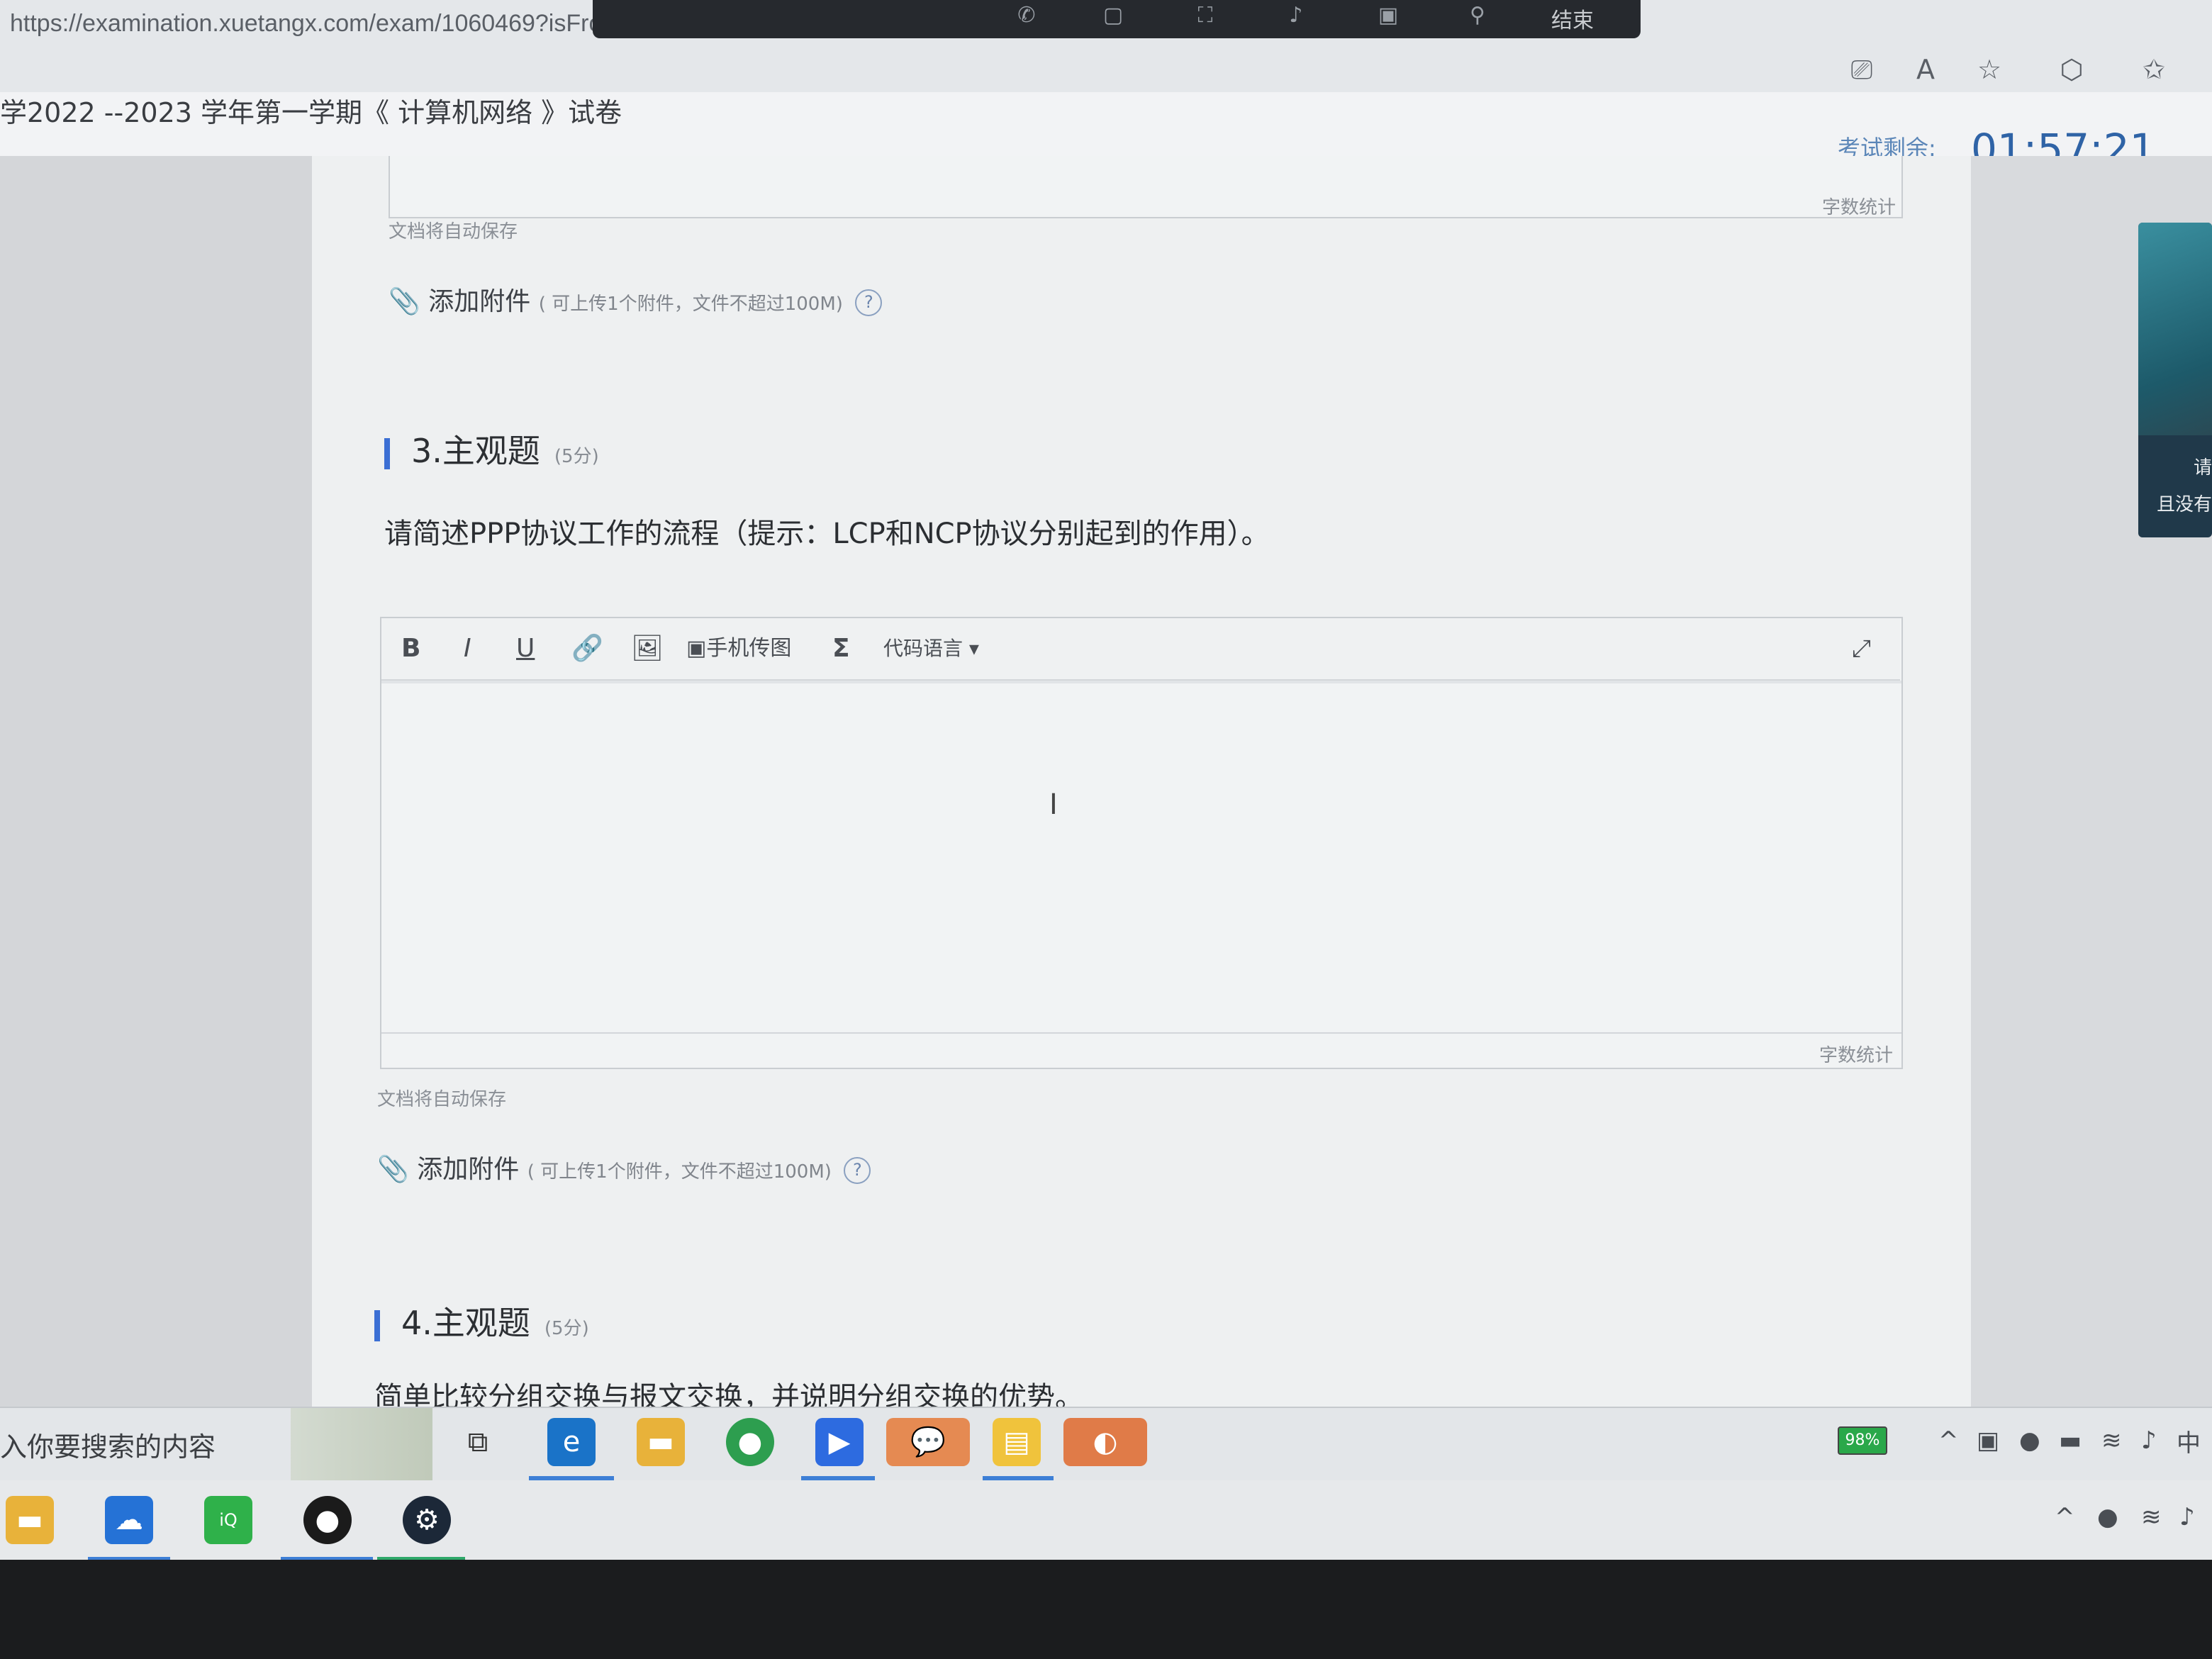 This screenshot has width=2212, height=1659. Describe the element at coordinates (738, 649) in the screenshot. I see `phone-upload-button: ▣手机传图` at that location.